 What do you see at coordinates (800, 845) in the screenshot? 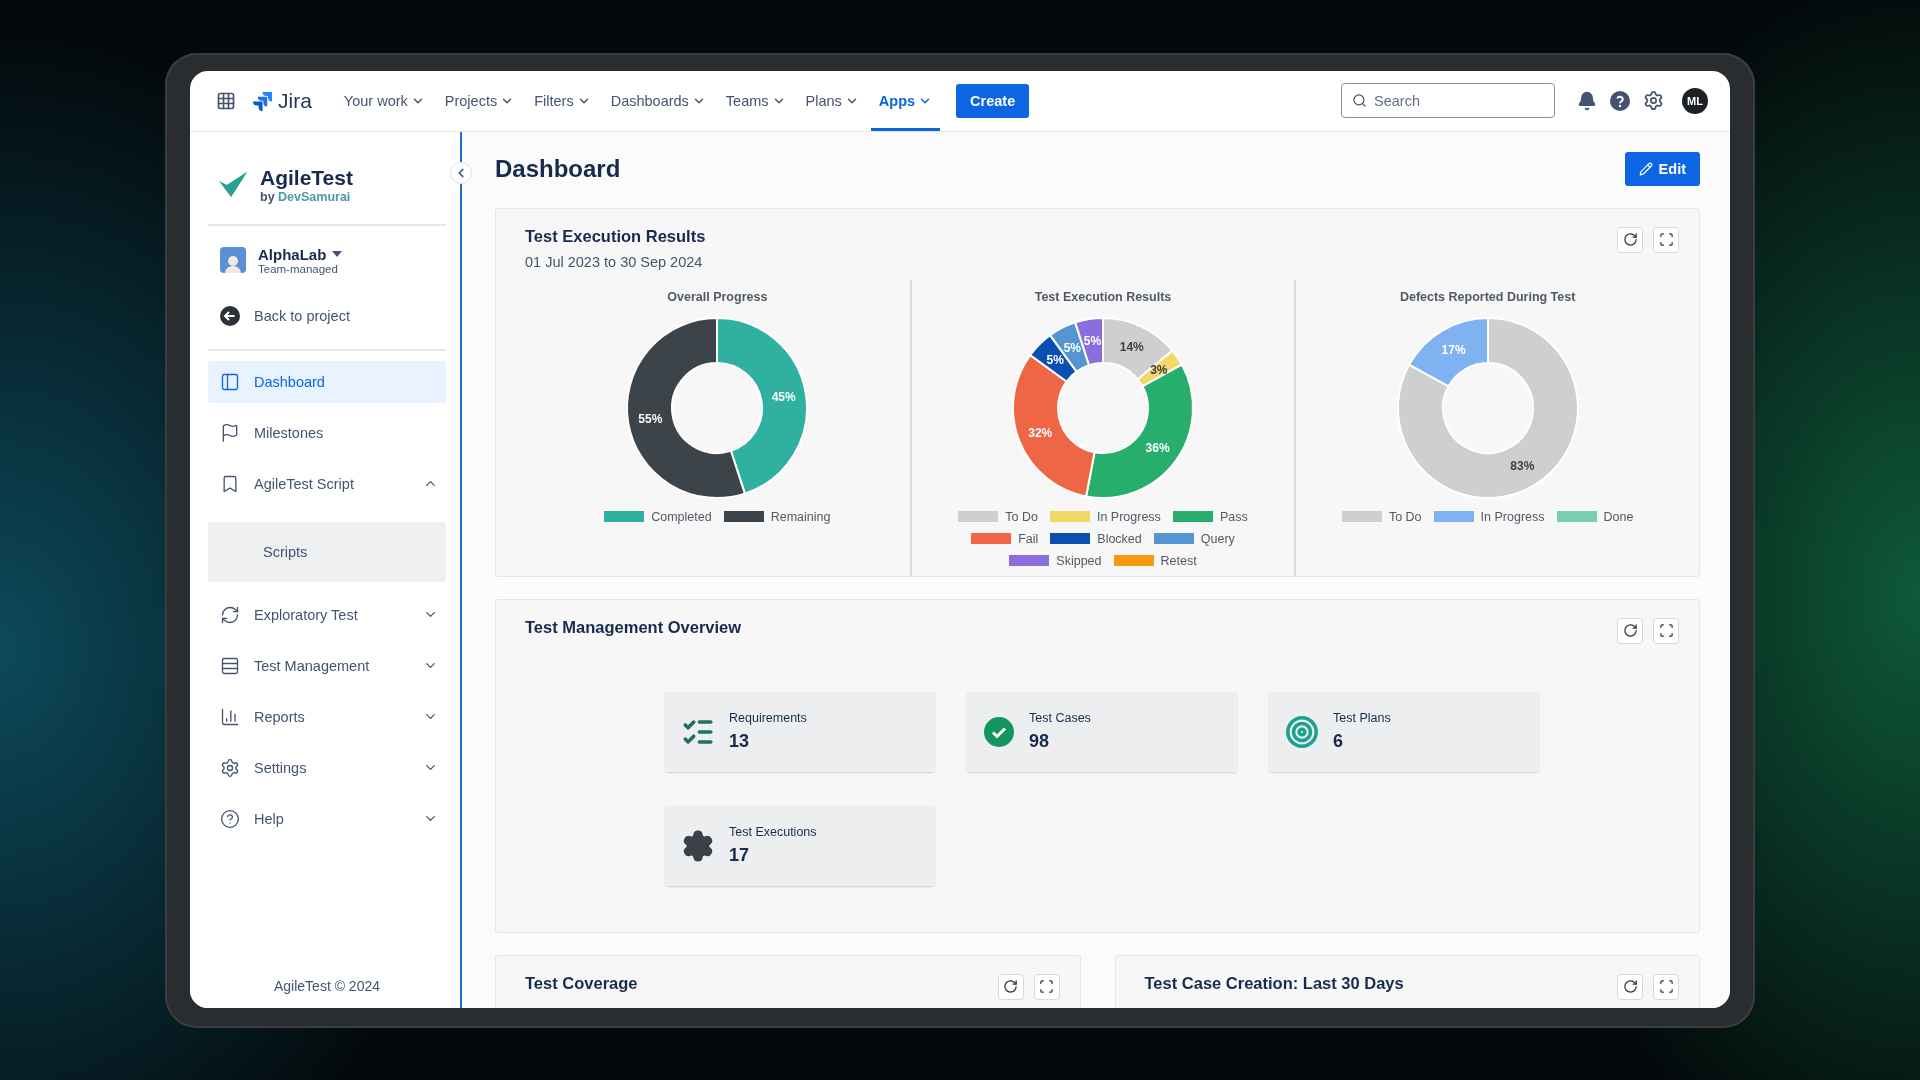
I see `stat-tile: Test Executions 17` at bounding box center [800, 845].